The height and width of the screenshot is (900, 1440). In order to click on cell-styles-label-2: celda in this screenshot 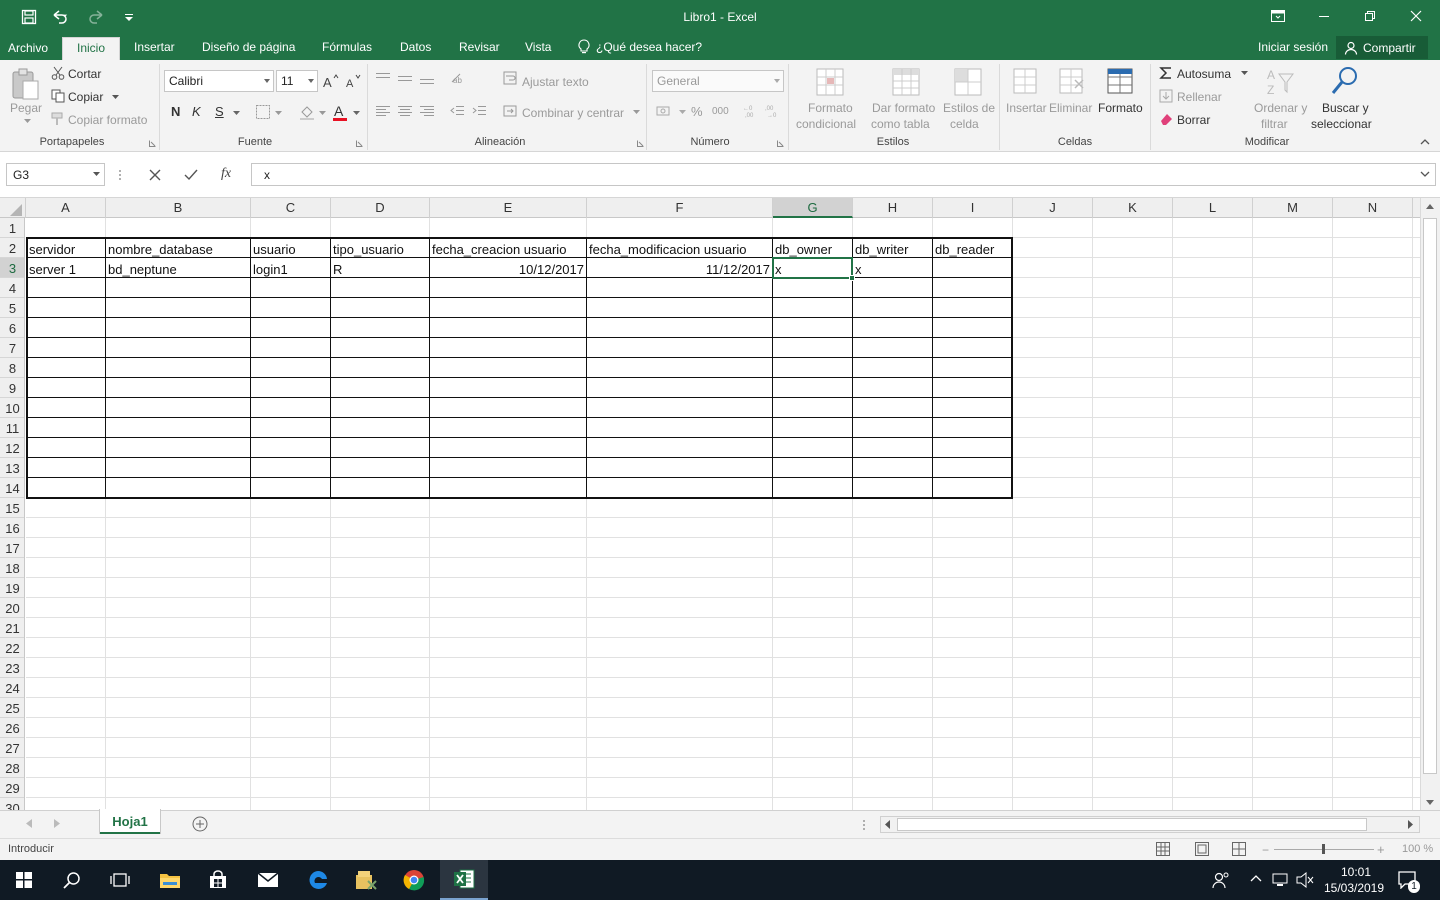, I will do `click(964, 124)`.